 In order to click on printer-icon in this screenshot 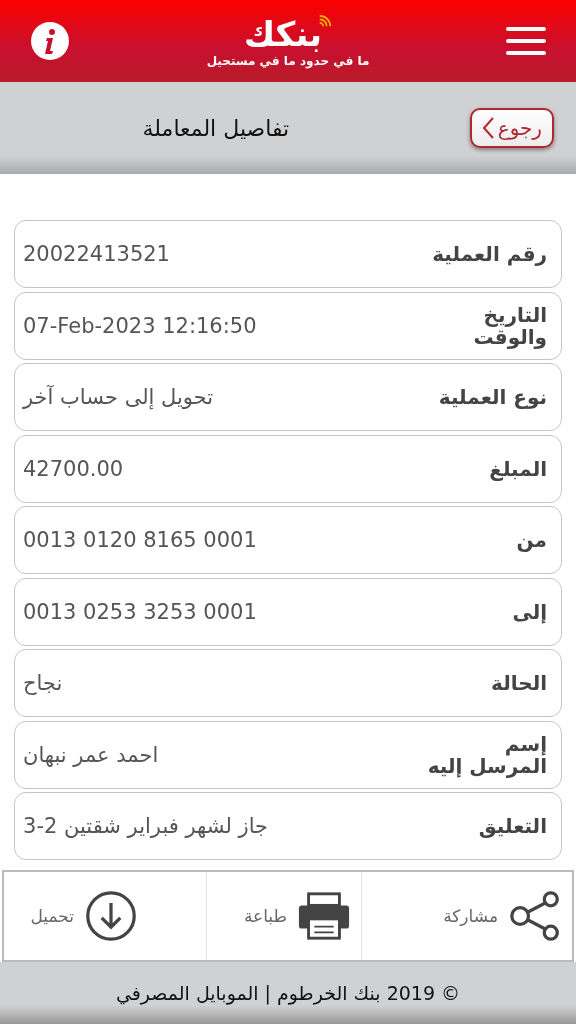, I will do `click(324, 916)`.